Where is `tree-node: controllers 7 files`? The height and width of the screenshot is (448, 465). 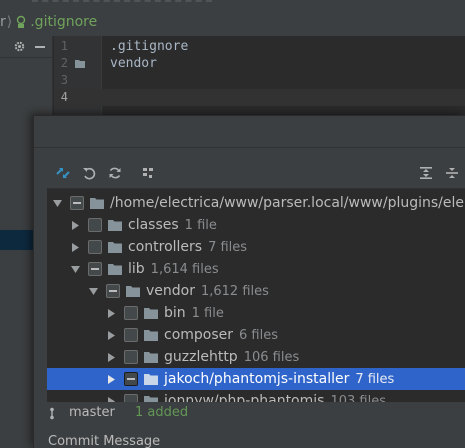
tree-node: controllers 7 files is located at coordinates (256, 247).